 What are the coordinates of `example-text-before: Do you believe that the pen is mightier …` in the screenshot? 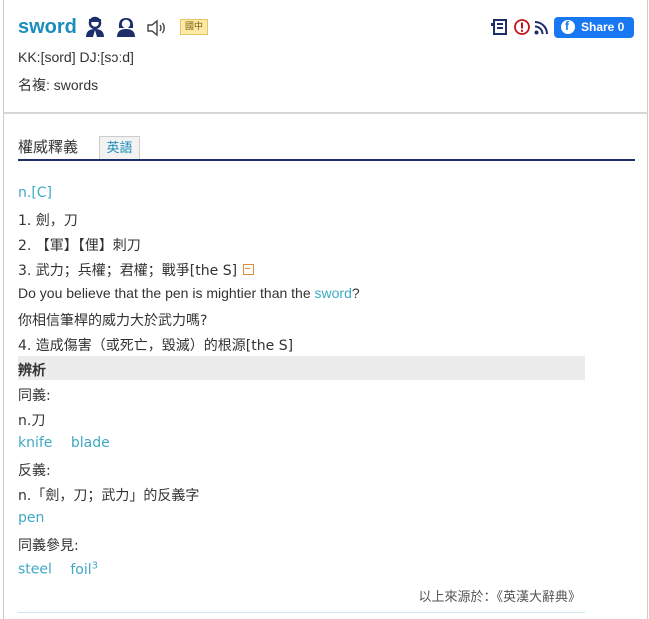 It's located at (166, 293).